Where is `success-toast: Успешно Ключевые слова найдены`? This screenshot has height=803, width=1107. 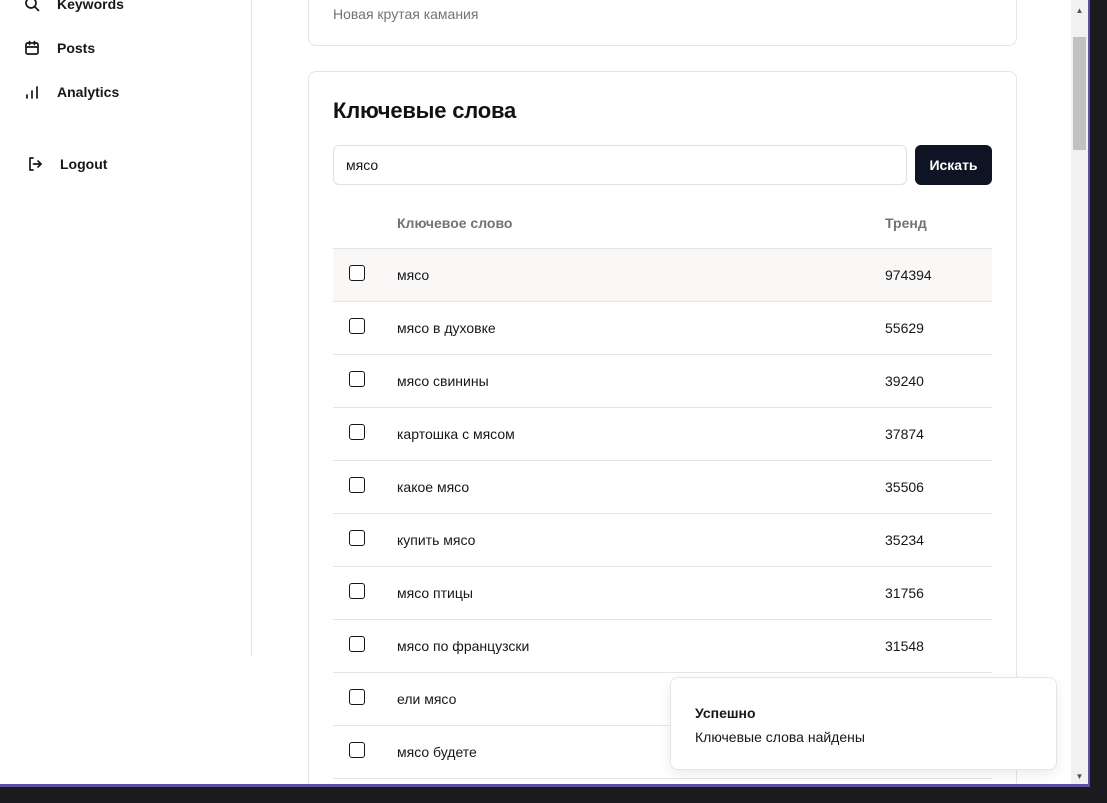
success-toast: Успешно Ключевые слова найдены is located at coordinates (863, 723).